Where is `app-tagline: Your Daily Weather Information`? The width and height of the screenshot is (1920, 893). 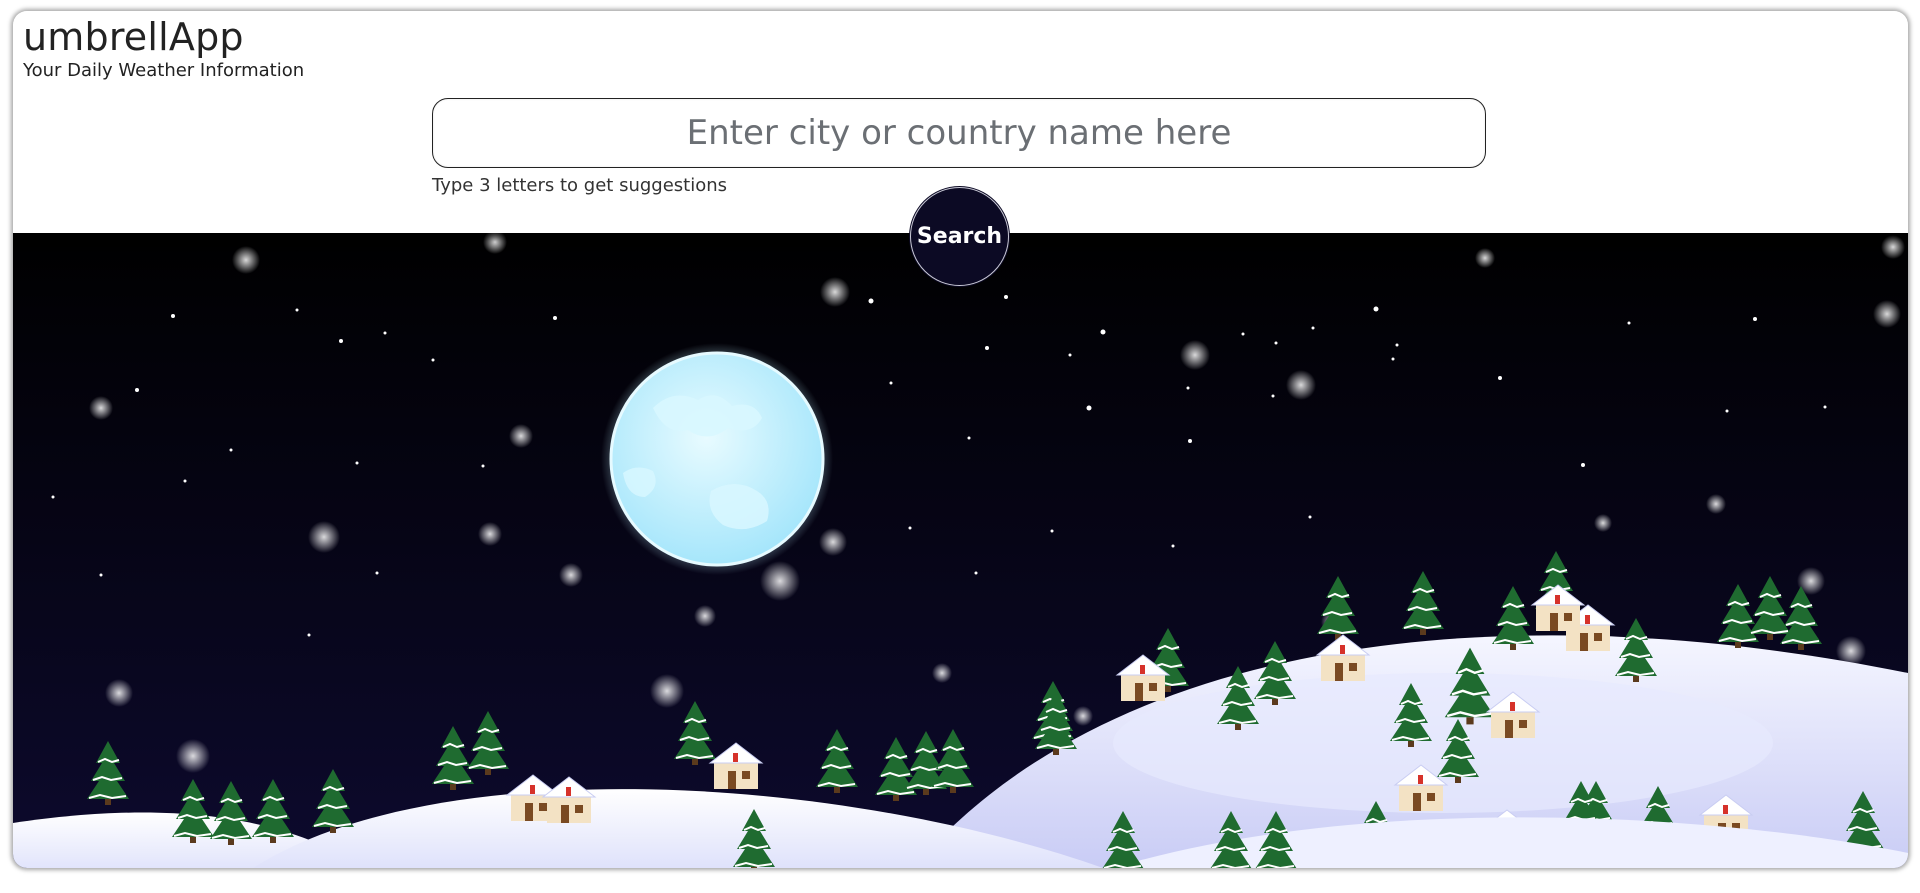 app-tagline: Your Daily Weather Information is located at coordinates (164, 70).